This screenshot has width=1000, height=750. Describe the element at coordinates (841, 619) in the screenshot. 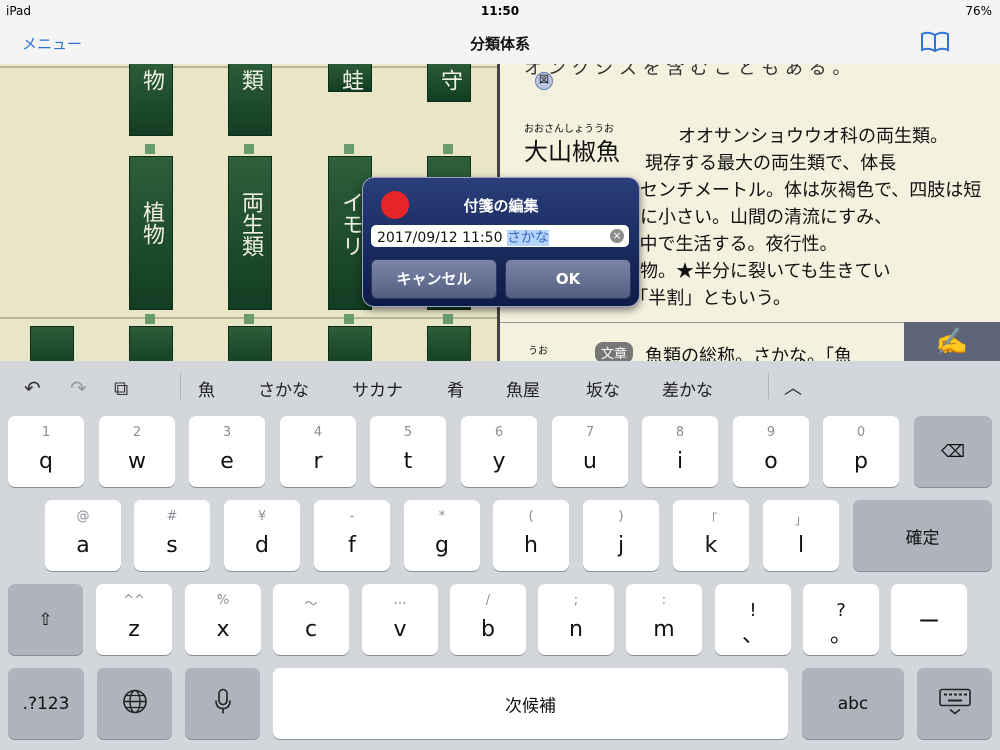

I see `key-period: ?。` at that location.